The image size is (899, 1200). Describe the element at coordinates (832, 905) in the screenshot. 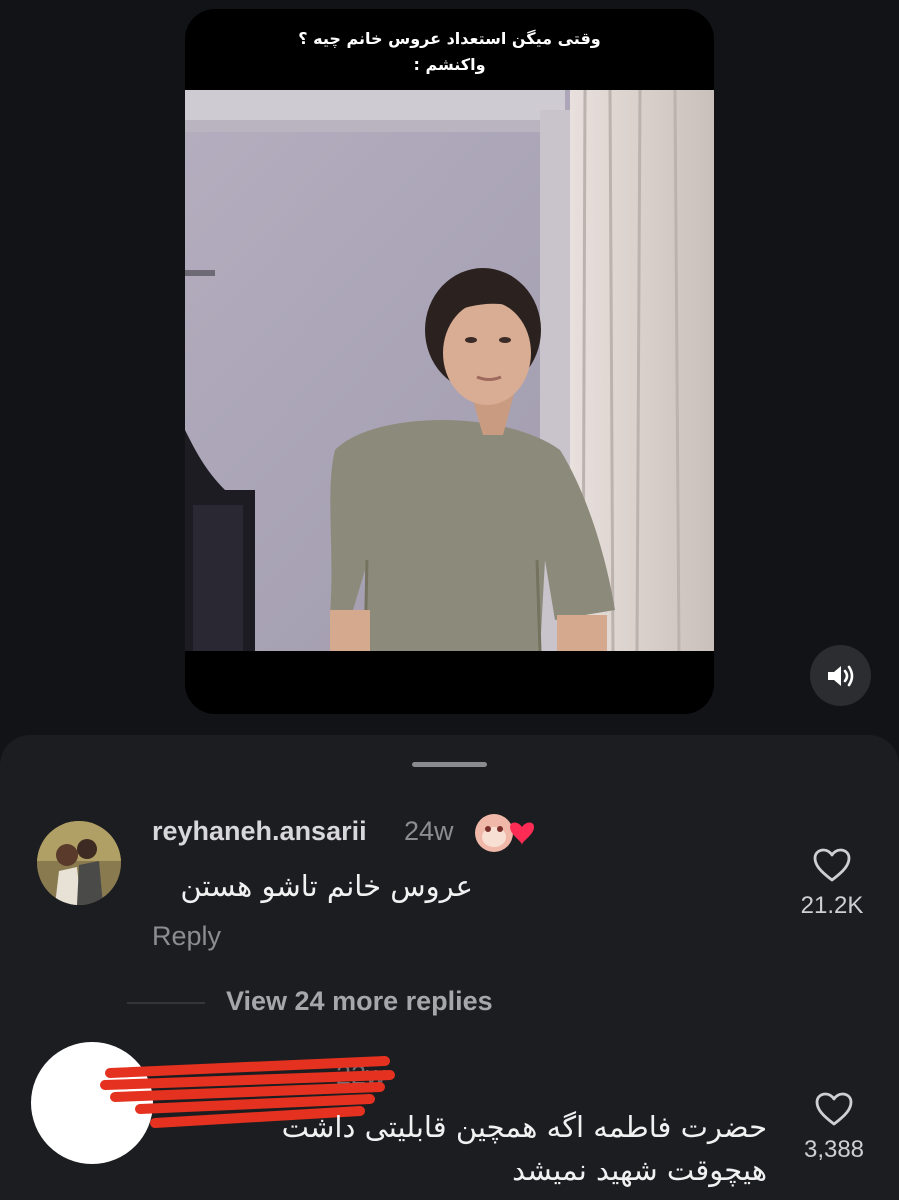

I see `like-count: 21.2K` at that location.